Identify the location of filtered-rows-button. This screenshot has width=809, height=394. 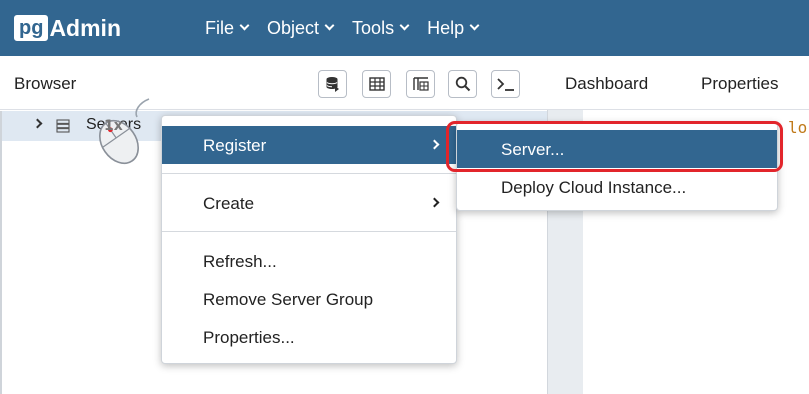
(420, 84).